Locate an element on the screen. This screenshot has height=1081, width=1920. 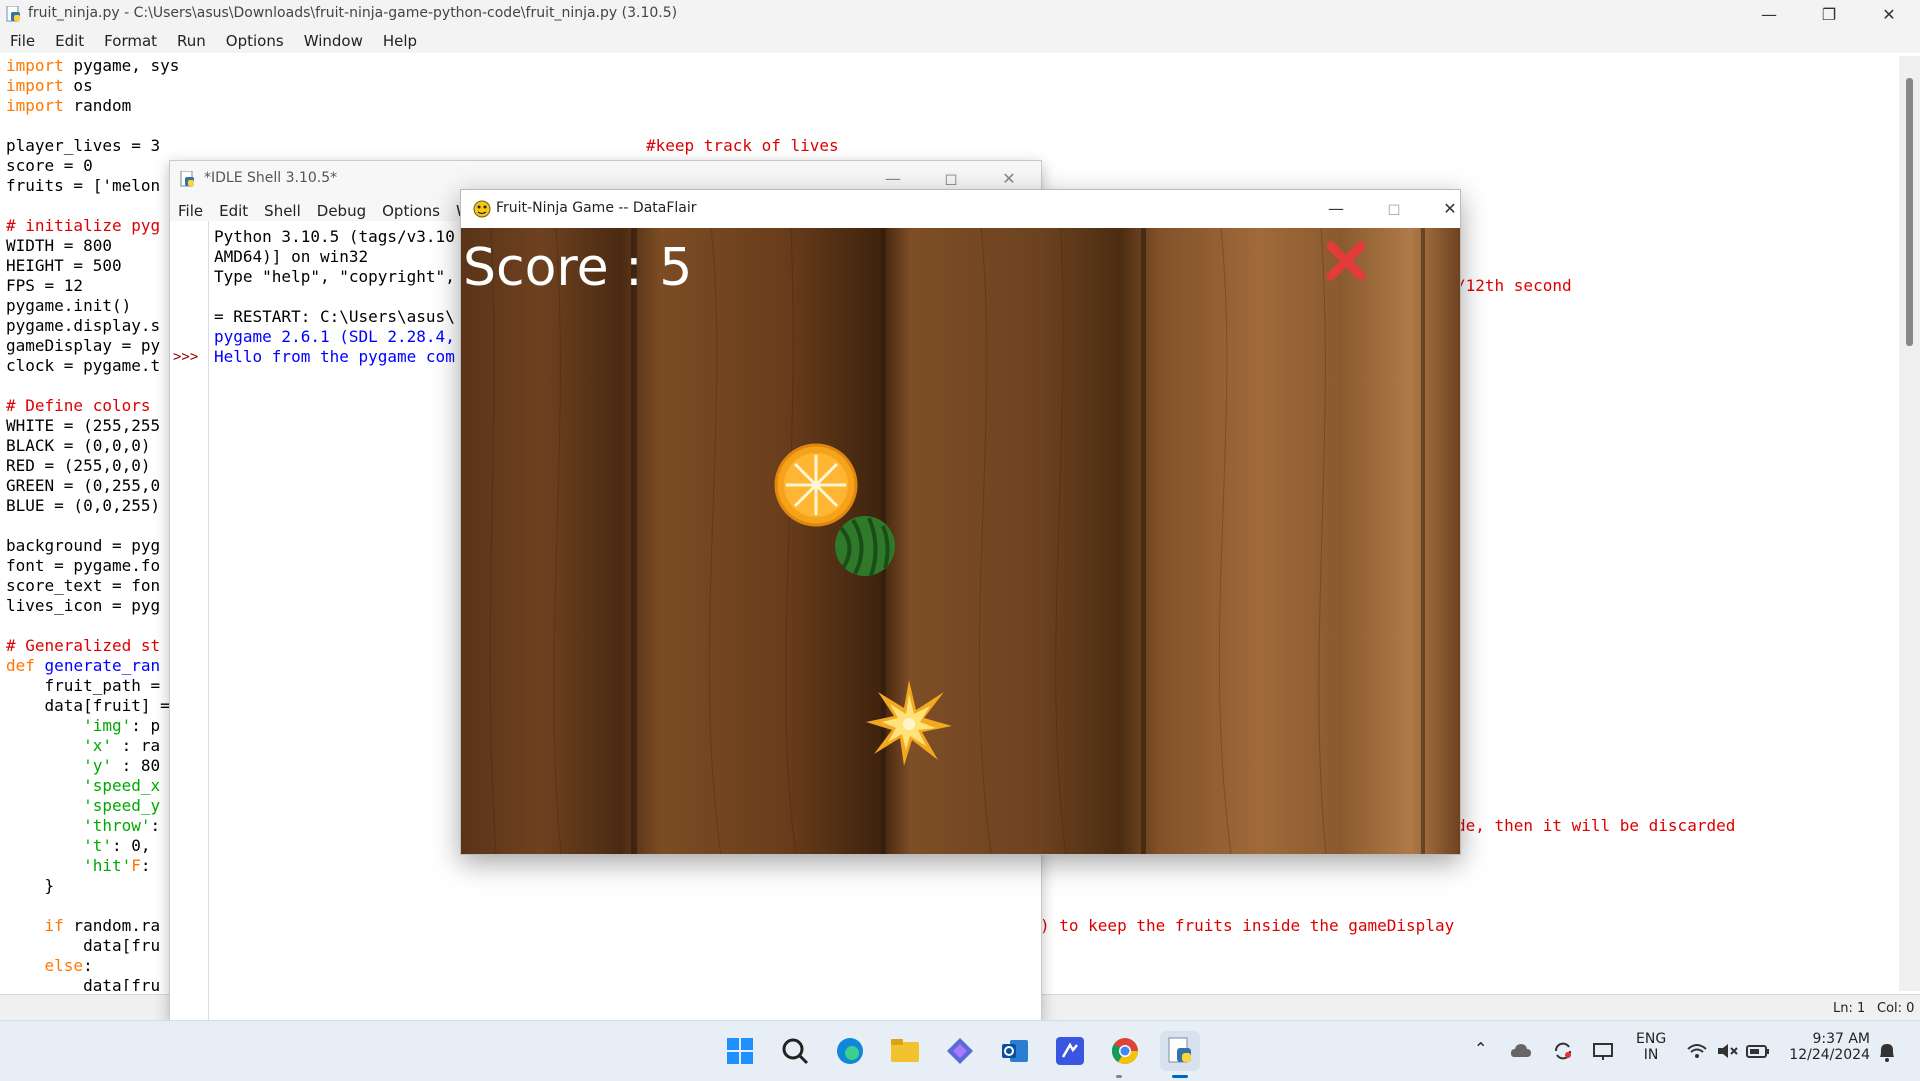
code-comment: # initialize pyg is located at coordinates (83, 225).